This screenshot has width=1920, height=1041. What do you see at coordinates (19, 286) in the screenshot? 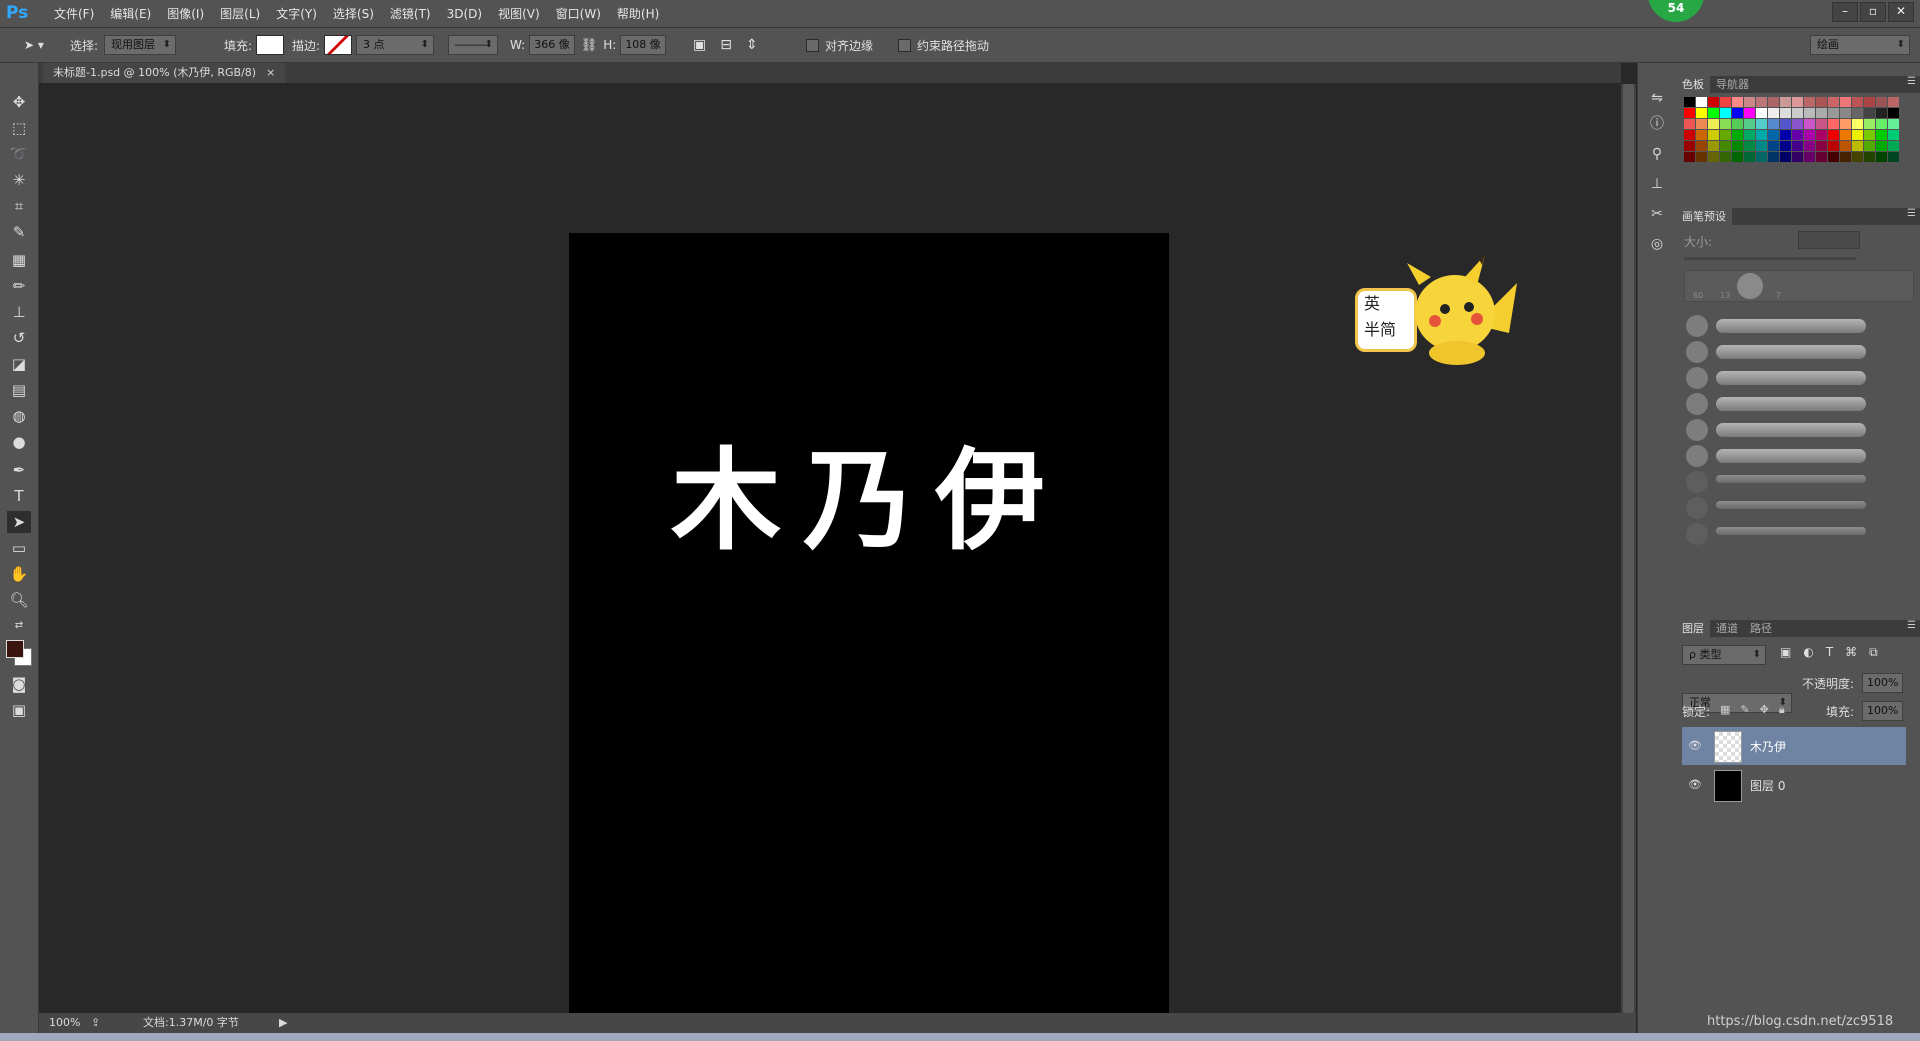
I see `brush-tool-icon: ✏` at bounding box center [19, 286].